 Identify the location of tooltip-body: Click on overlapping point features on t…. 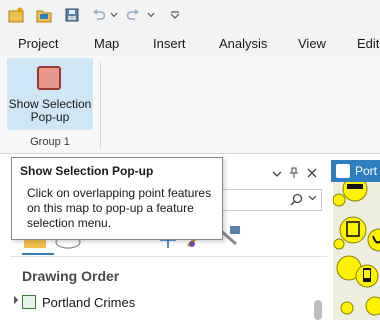
(119, 208).